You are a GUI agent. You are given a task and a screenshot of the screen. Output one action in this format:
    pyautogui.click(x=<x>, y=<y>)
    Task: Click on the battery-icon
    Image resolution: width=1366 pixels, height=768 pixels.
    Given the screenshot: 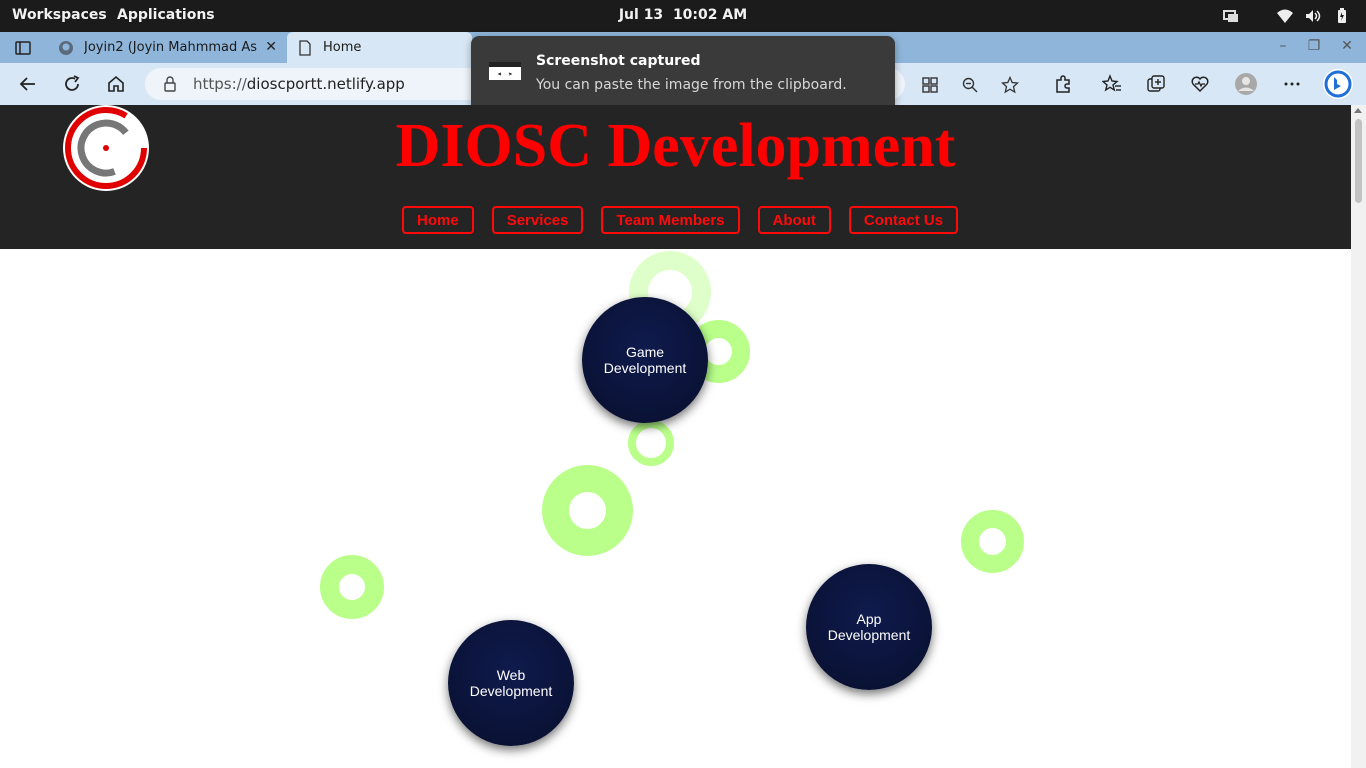 What is the action you would take?
    pyautogui.click(x=1342, y=16)
    